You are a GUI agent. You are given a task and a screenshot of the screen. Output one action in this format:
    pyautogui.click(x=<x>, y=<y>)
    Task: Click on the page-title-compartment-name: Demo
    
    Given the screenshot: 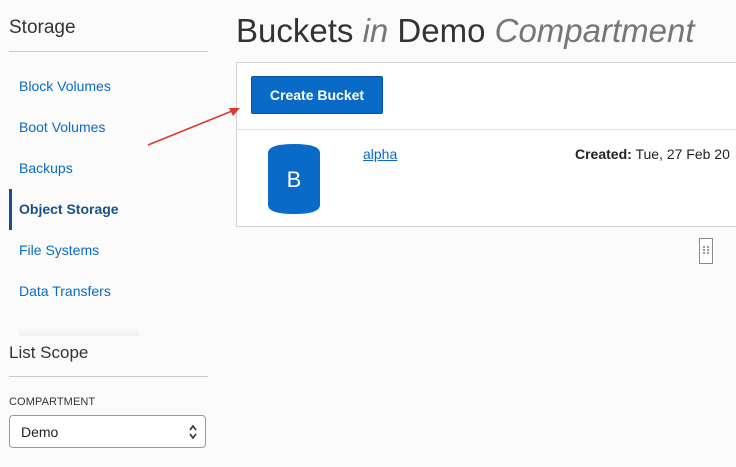 What is the action you would take?
    pyautogui.click(x=441, y=30)
    